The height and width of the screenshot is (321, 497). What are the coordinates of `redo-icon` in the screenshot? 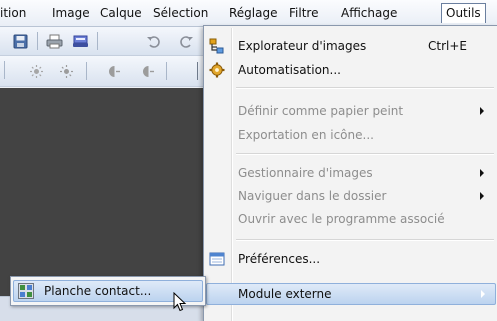 It's located at (186, 41).